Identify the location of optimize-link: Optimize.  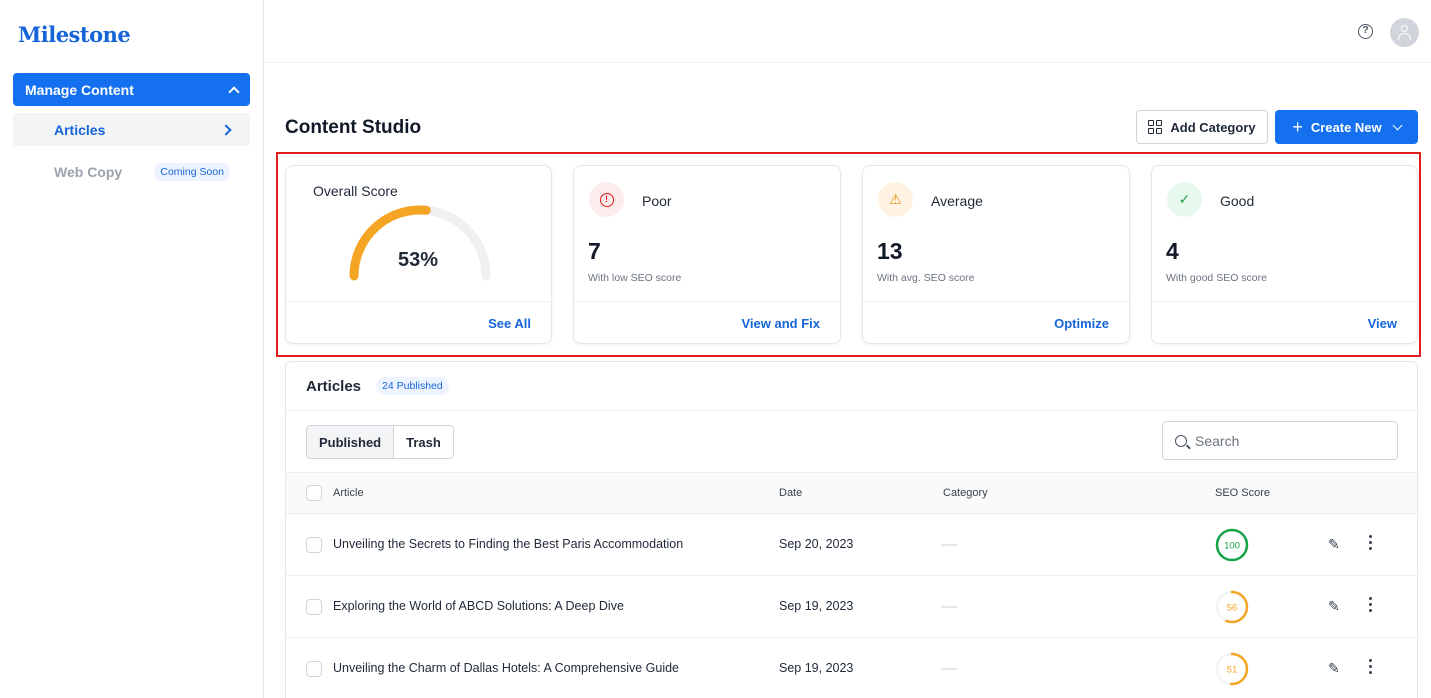
(1081, 323).